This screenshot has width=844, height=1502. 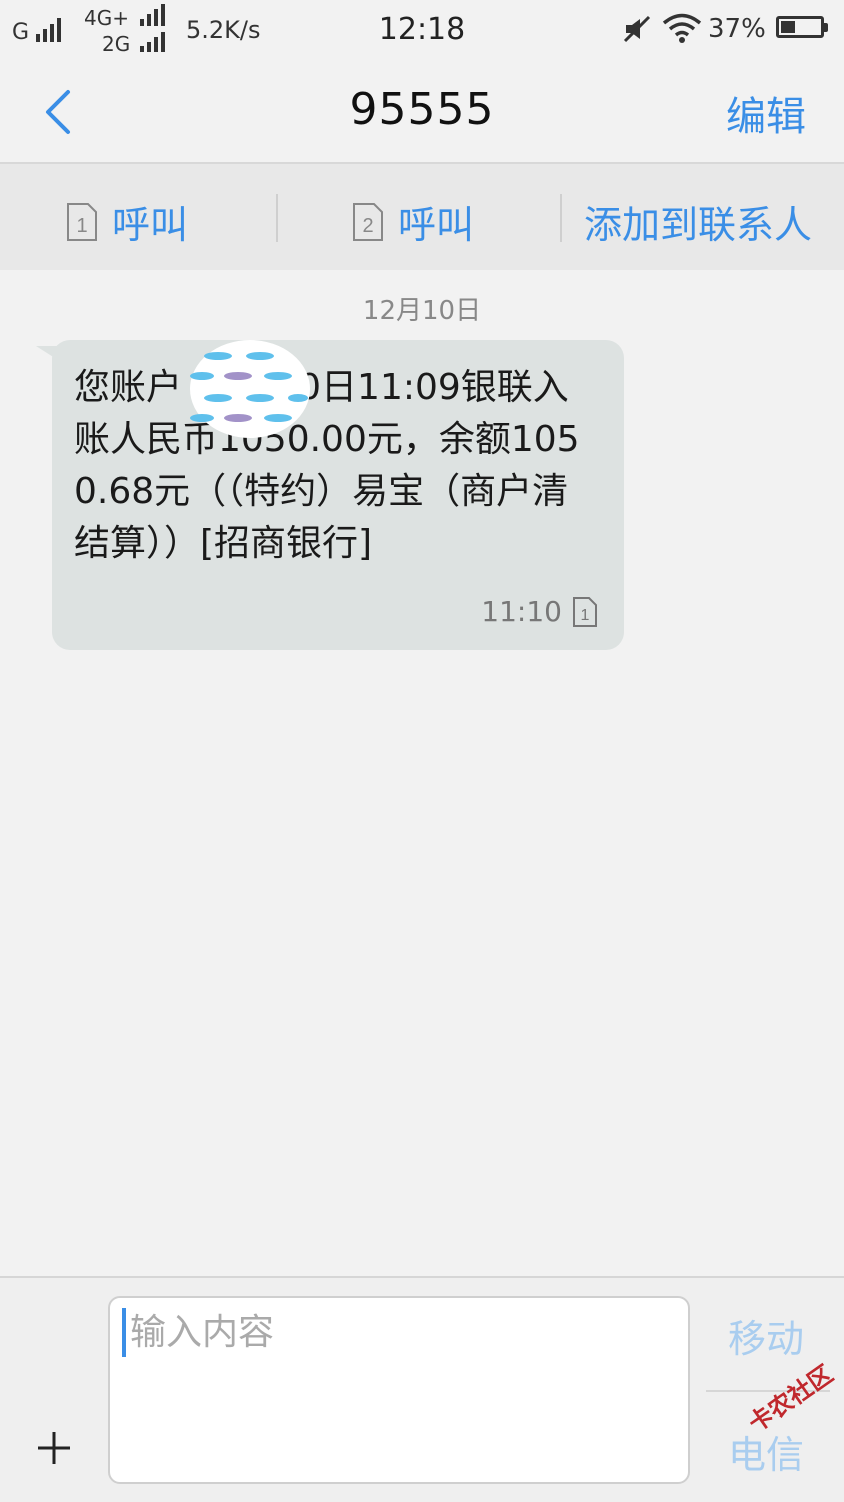 What do you see at coordinates (788, 27) in the screenshot?
I see `battery-fill` at bounding box center [788, 27].